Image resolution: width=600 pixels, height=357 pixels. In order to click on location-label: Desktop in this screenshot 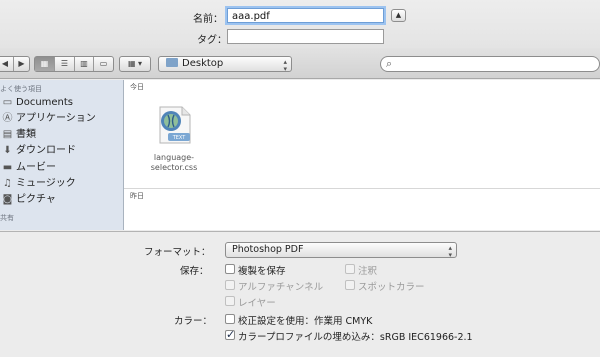, I will do `click(203, 63)`.